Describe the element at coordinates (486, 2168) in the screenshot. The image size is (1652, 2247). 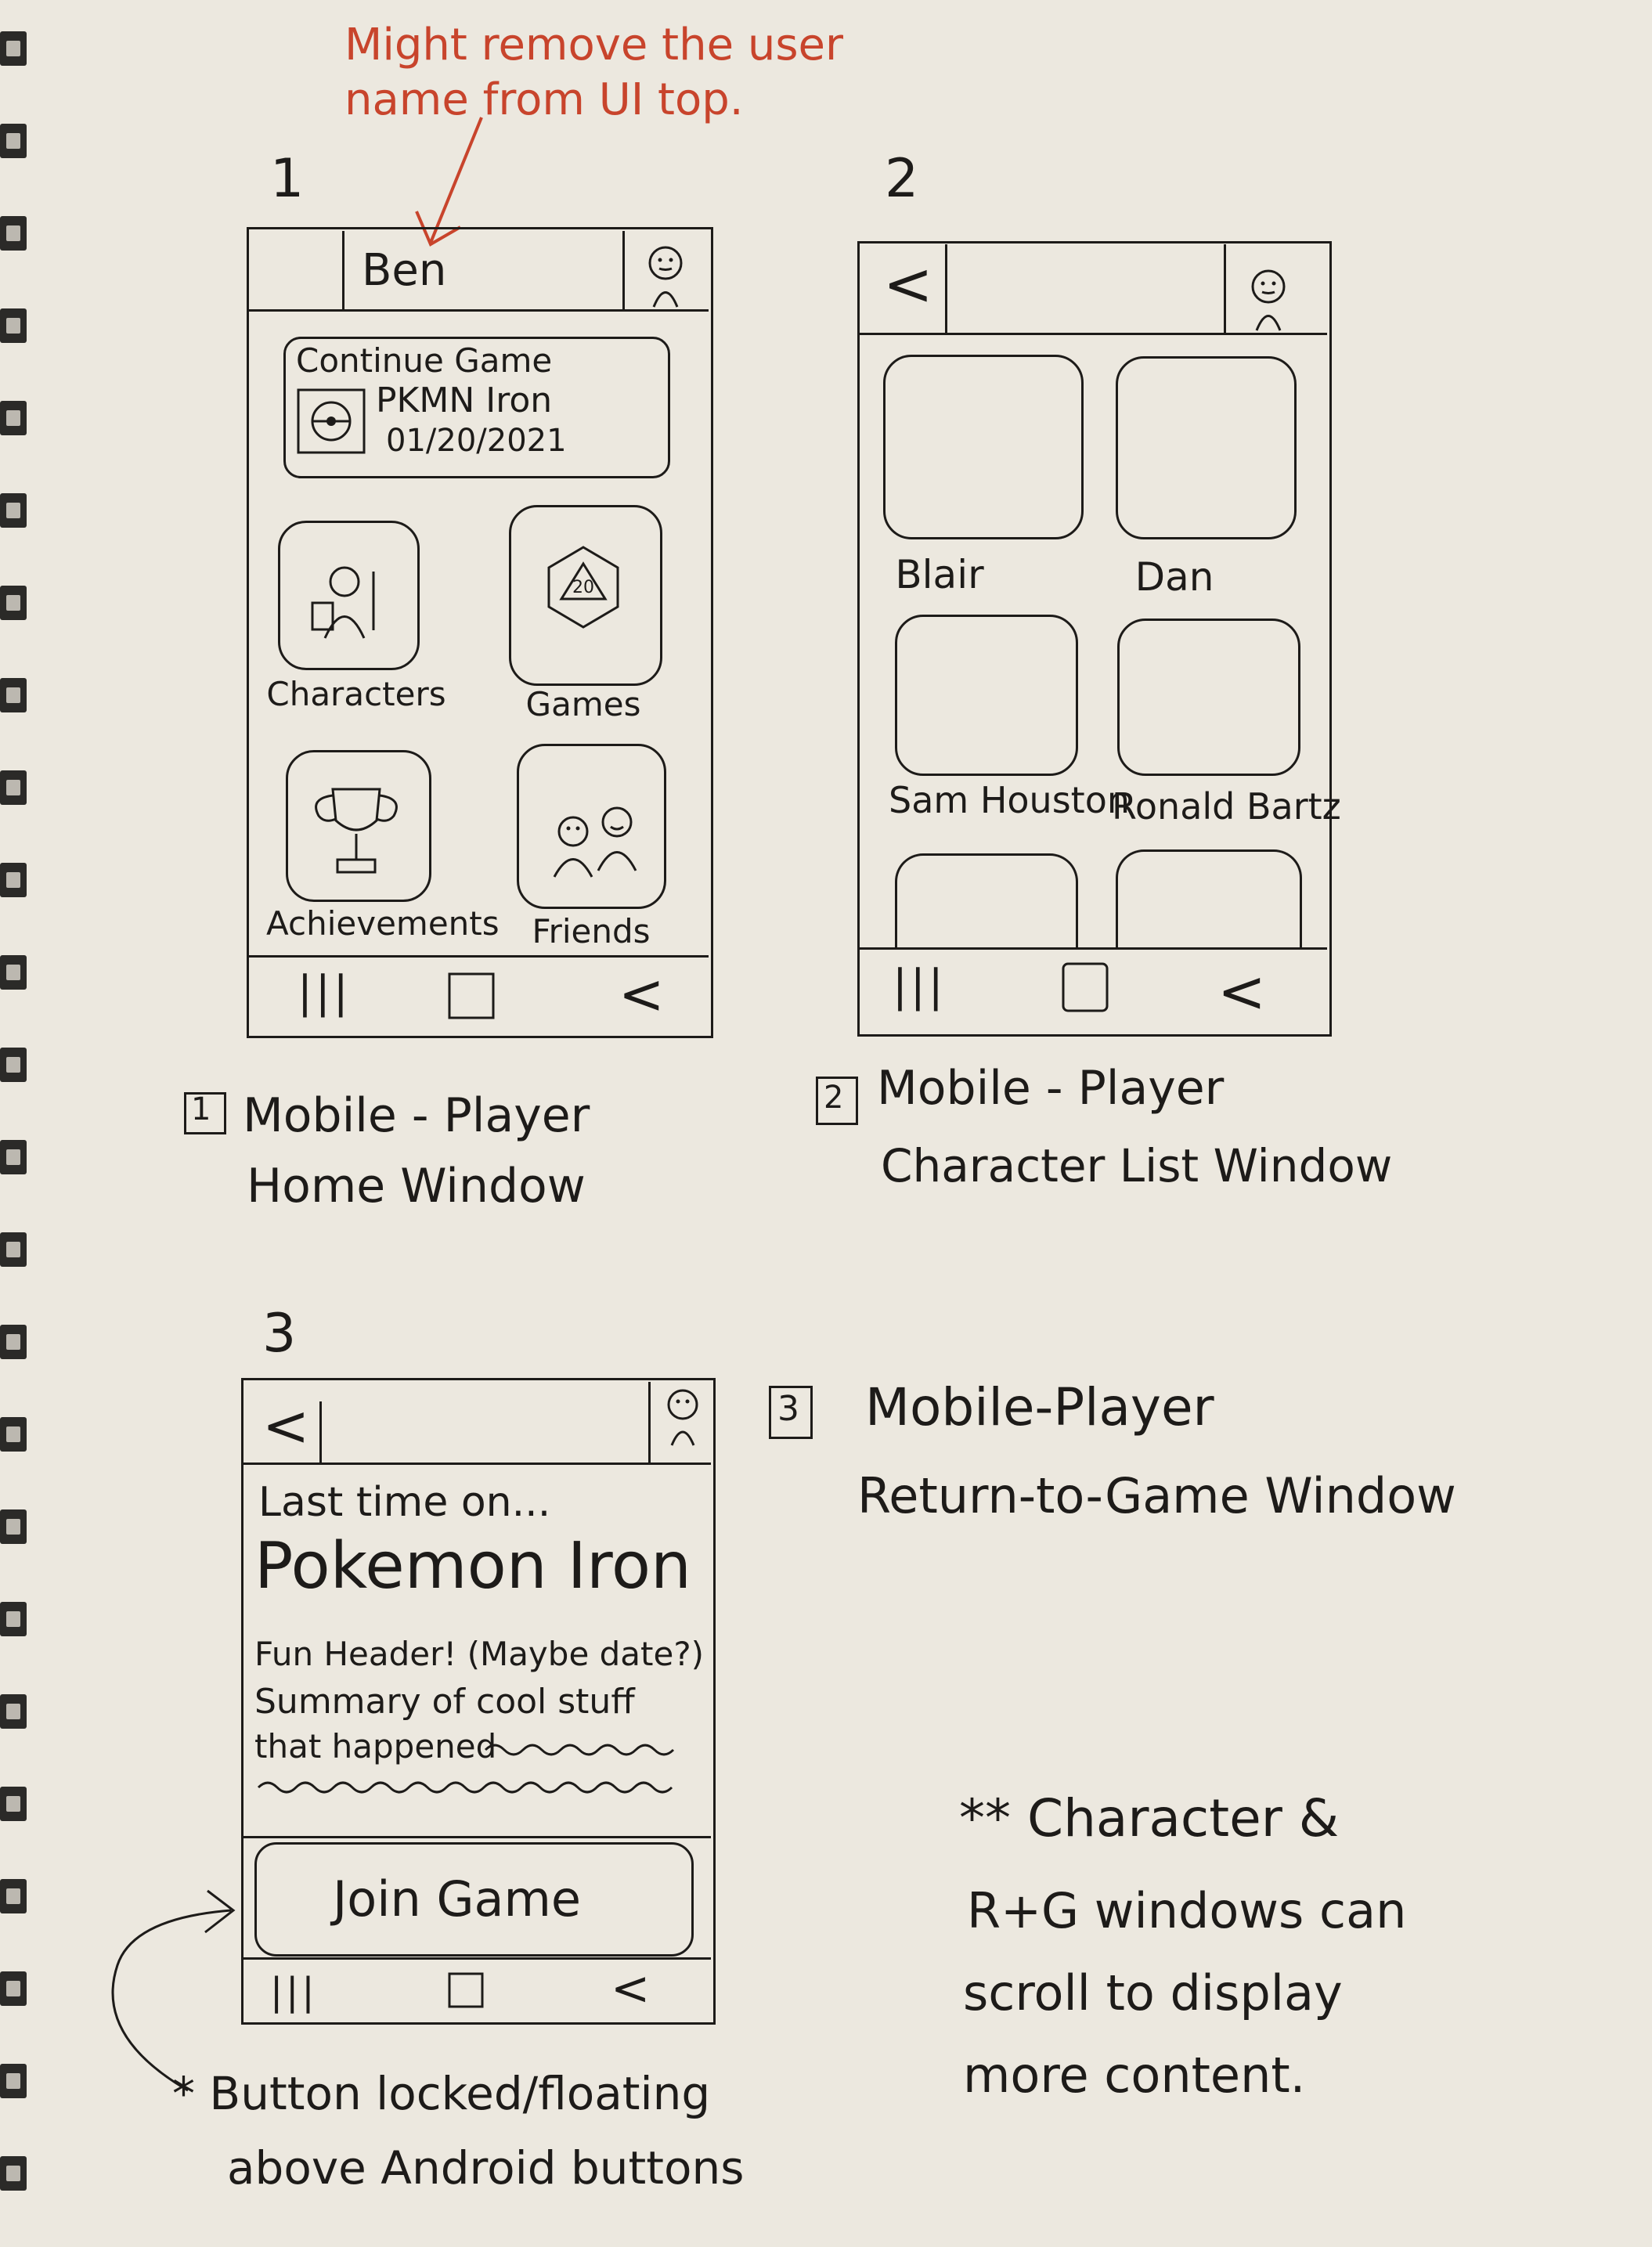
I see `button-note-line2: above Android buttons` at that location.